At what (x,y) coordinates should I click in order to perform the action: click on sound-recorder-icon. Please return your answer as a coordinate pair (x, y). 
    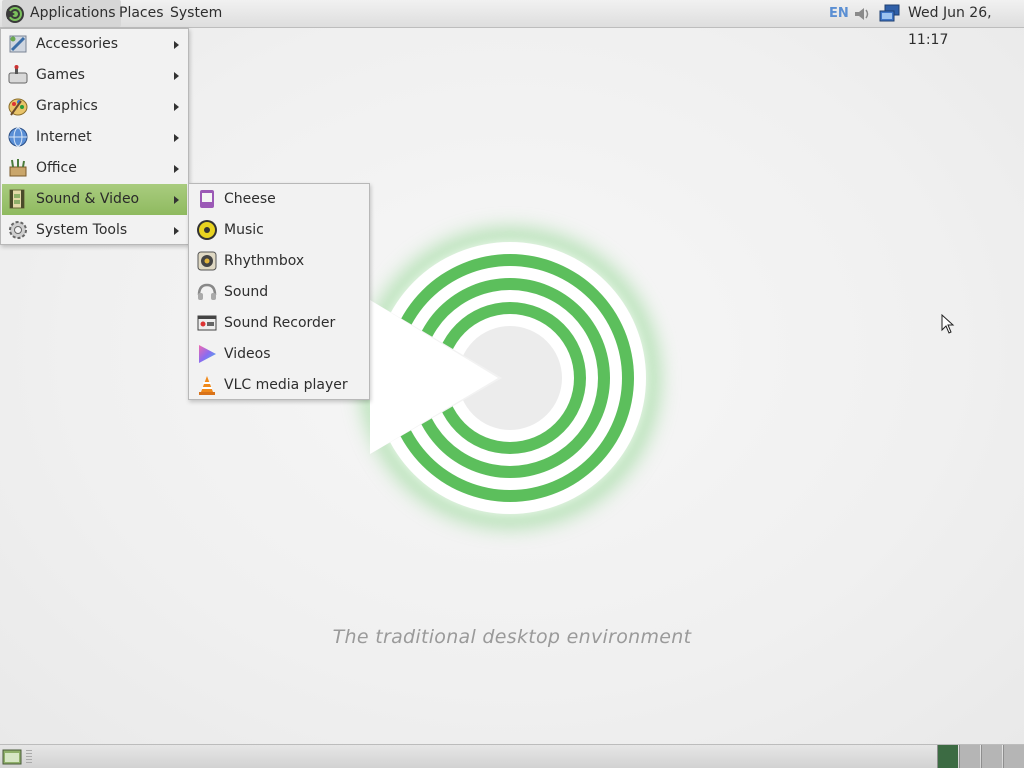
    Looking at the image, I should click on (207, 323).